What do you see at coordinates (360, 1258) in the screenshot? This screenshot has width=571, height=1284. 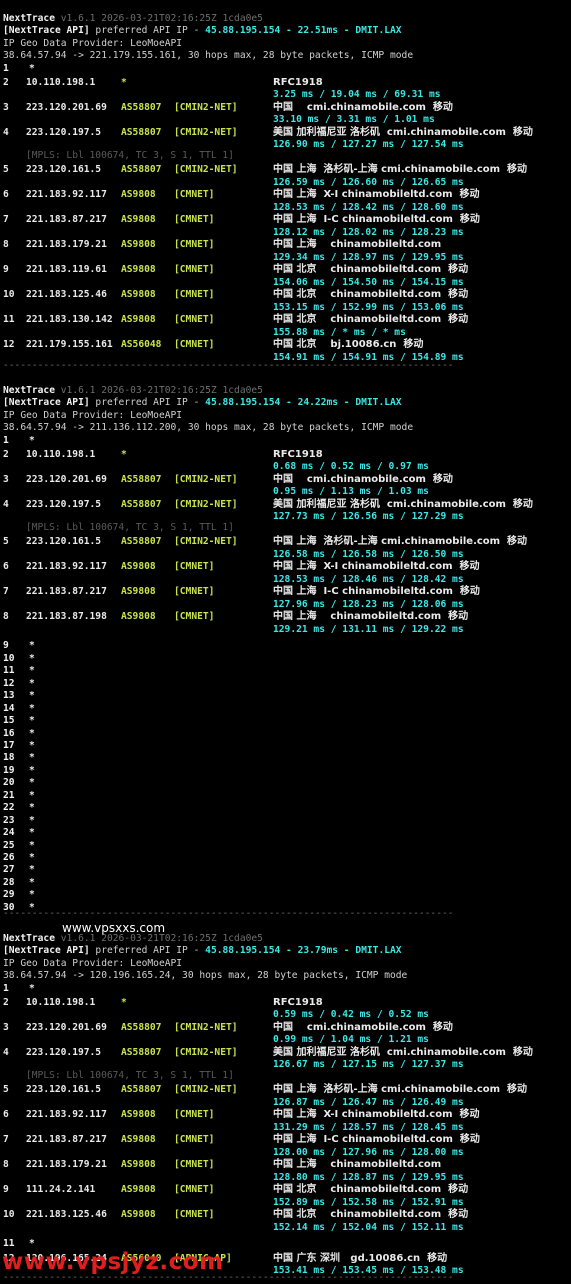 I see `hop-location: 中国 广东 深圳 gd.10086.cn 移动` at bounding box center [360, 1258].